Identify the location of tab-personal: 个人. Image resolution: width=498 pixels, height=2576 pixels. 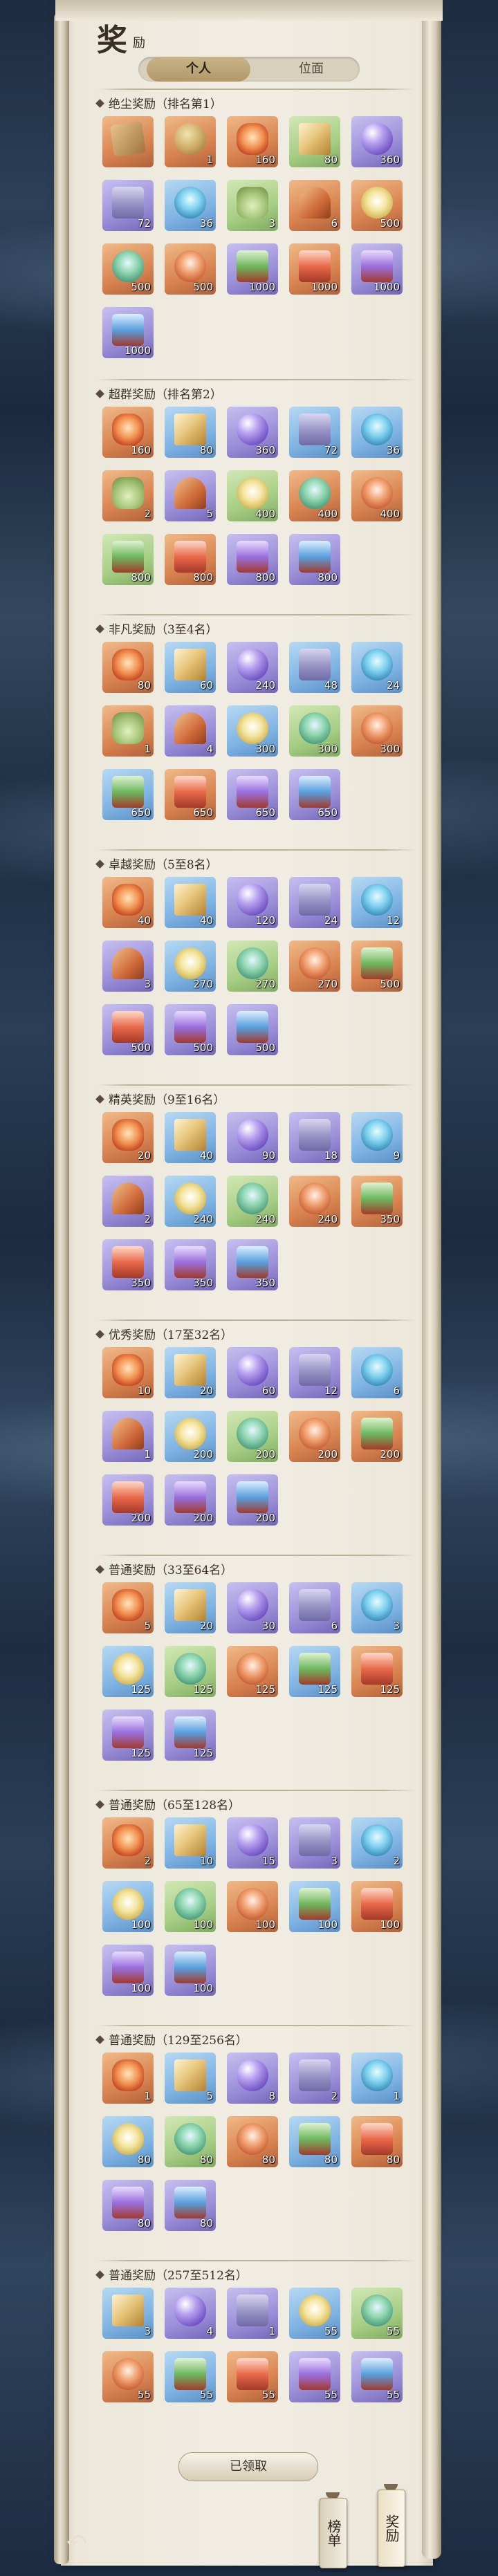
(198, 70).